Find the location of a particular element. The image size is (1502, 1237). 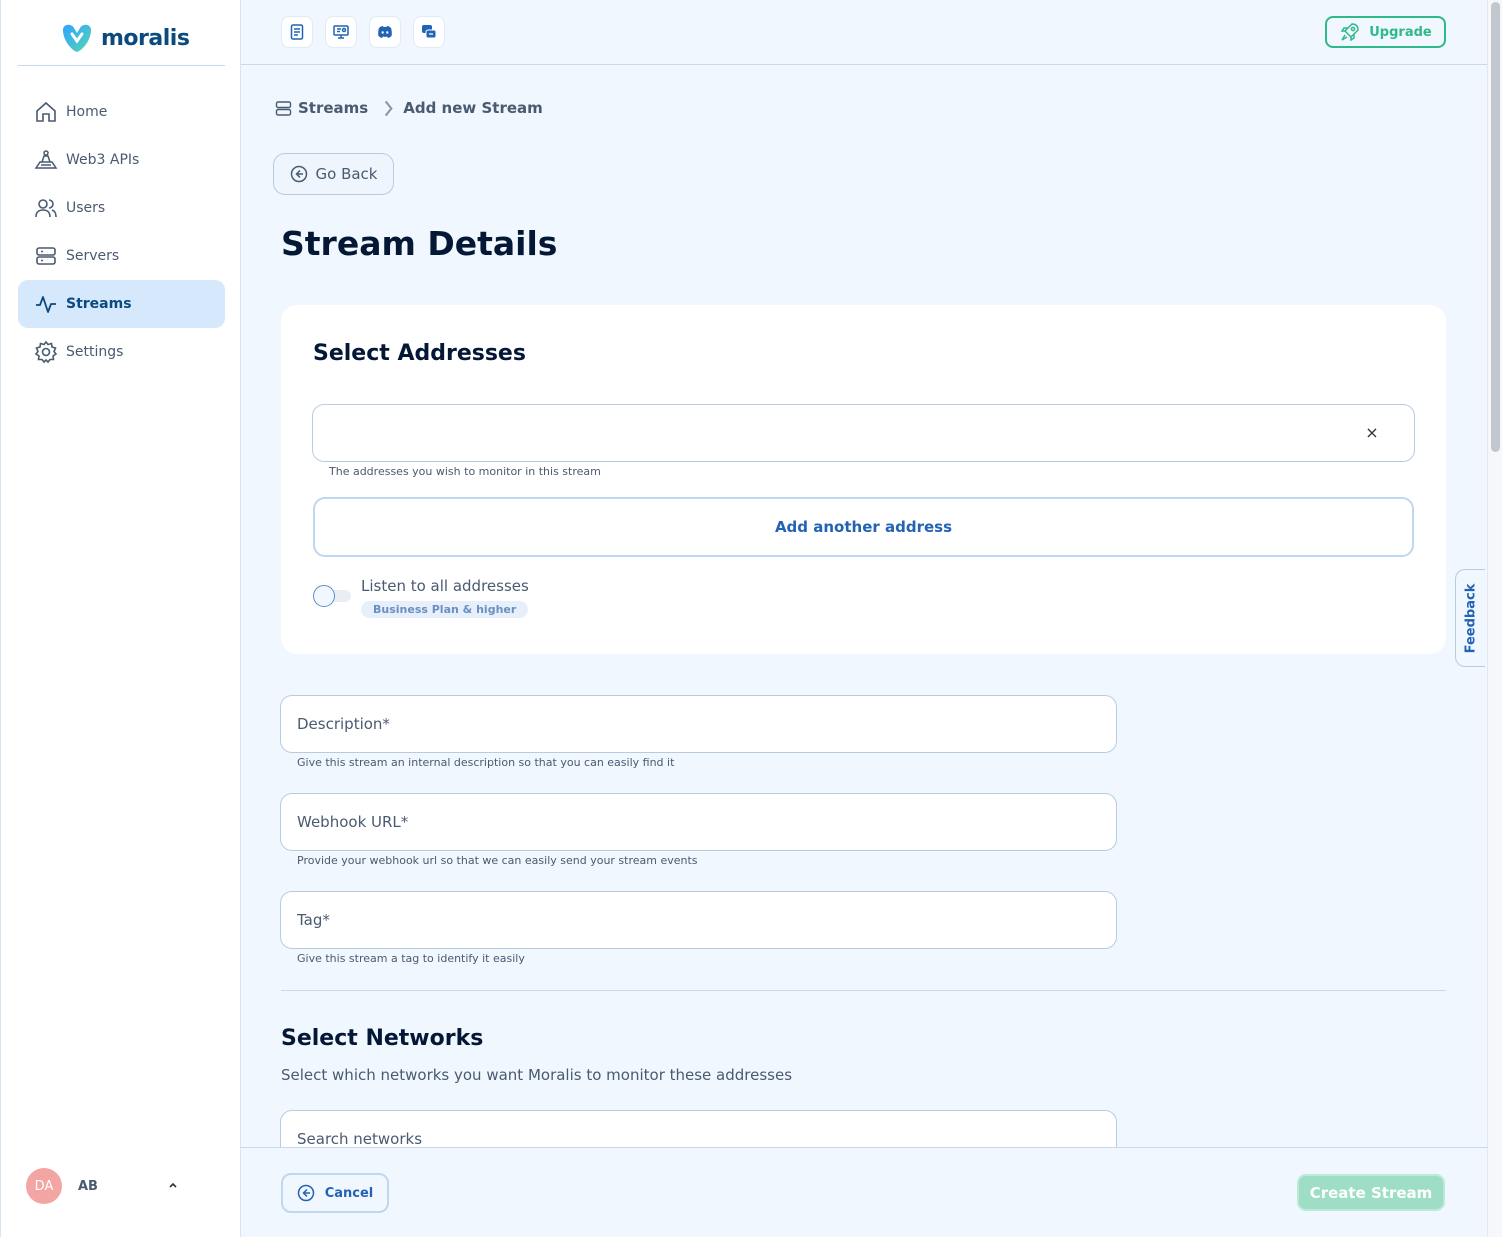

upgrade-button: Upgrade is located at coordinates (1385, 32).